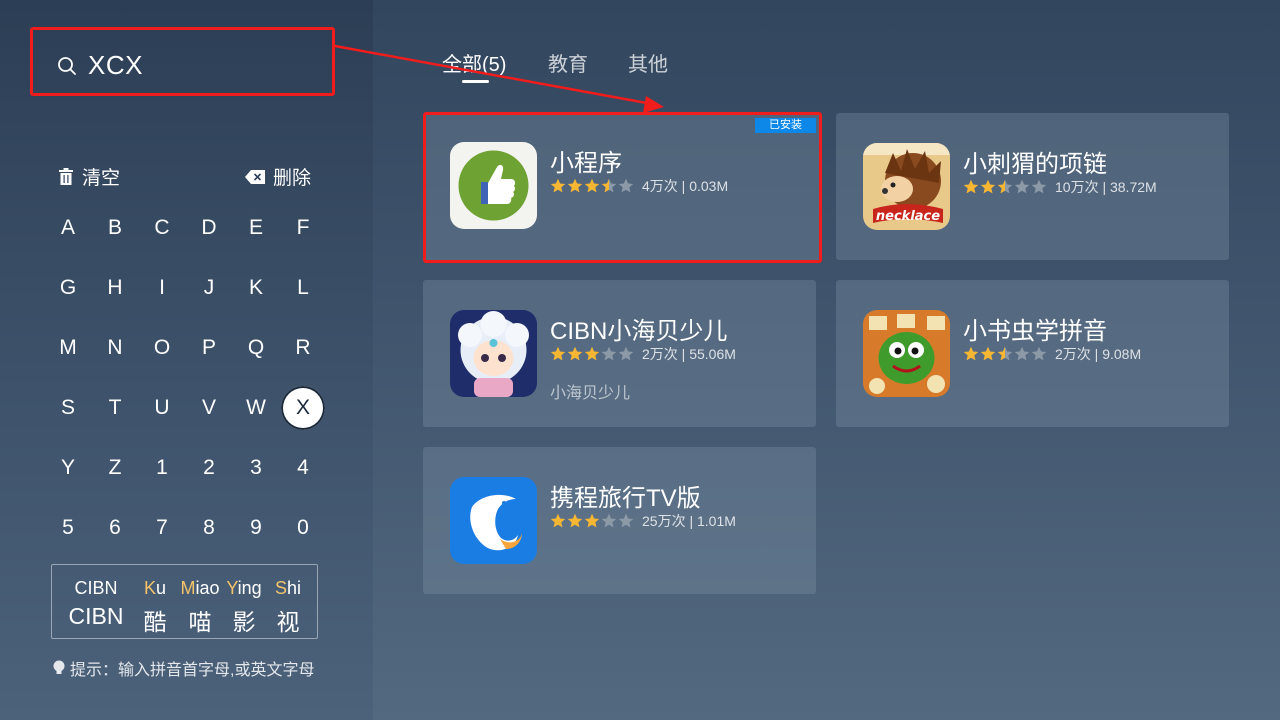 The width and height of the screenshot is (1280, 720). What do you see at coordinates (244, 588) in the screenshot?
I see `suggestion-pinyin: Ying` at bounding box center [244, 588].